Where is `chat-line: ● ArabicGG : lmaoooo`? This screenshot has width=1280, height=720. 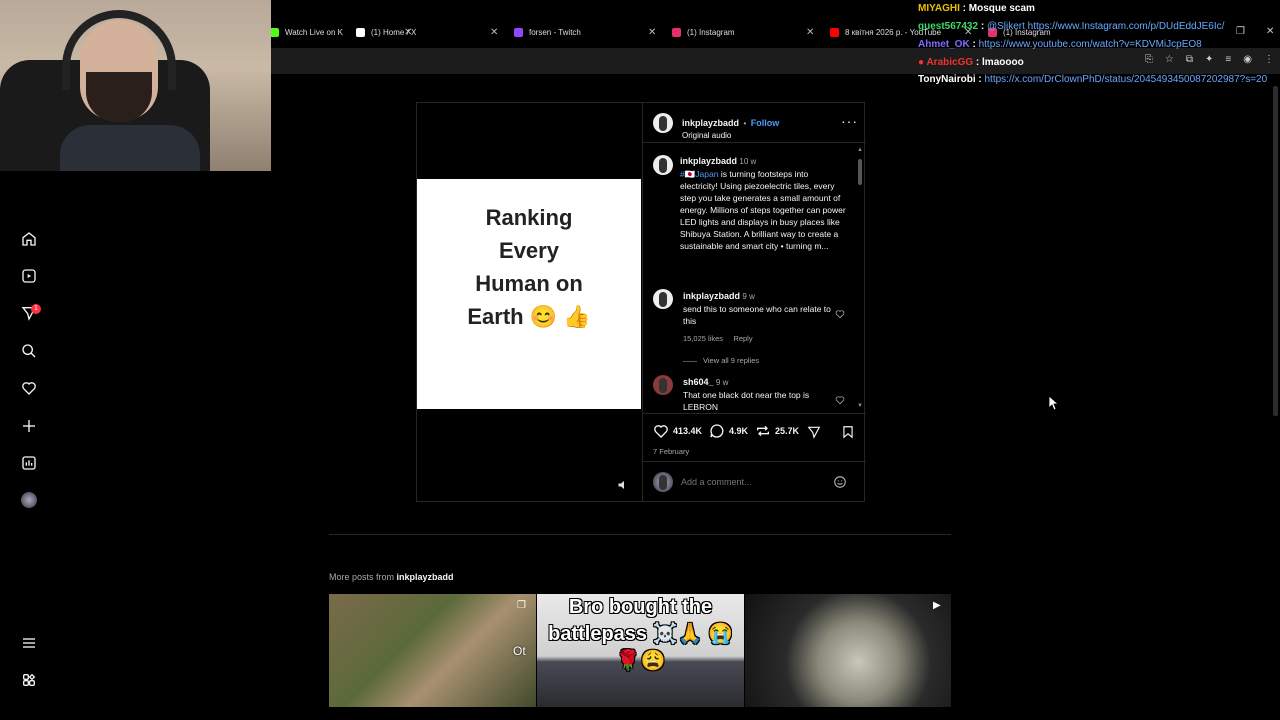
chat-line: ● ArabicGG : lmaoooo is located at coordinates (971, 62).